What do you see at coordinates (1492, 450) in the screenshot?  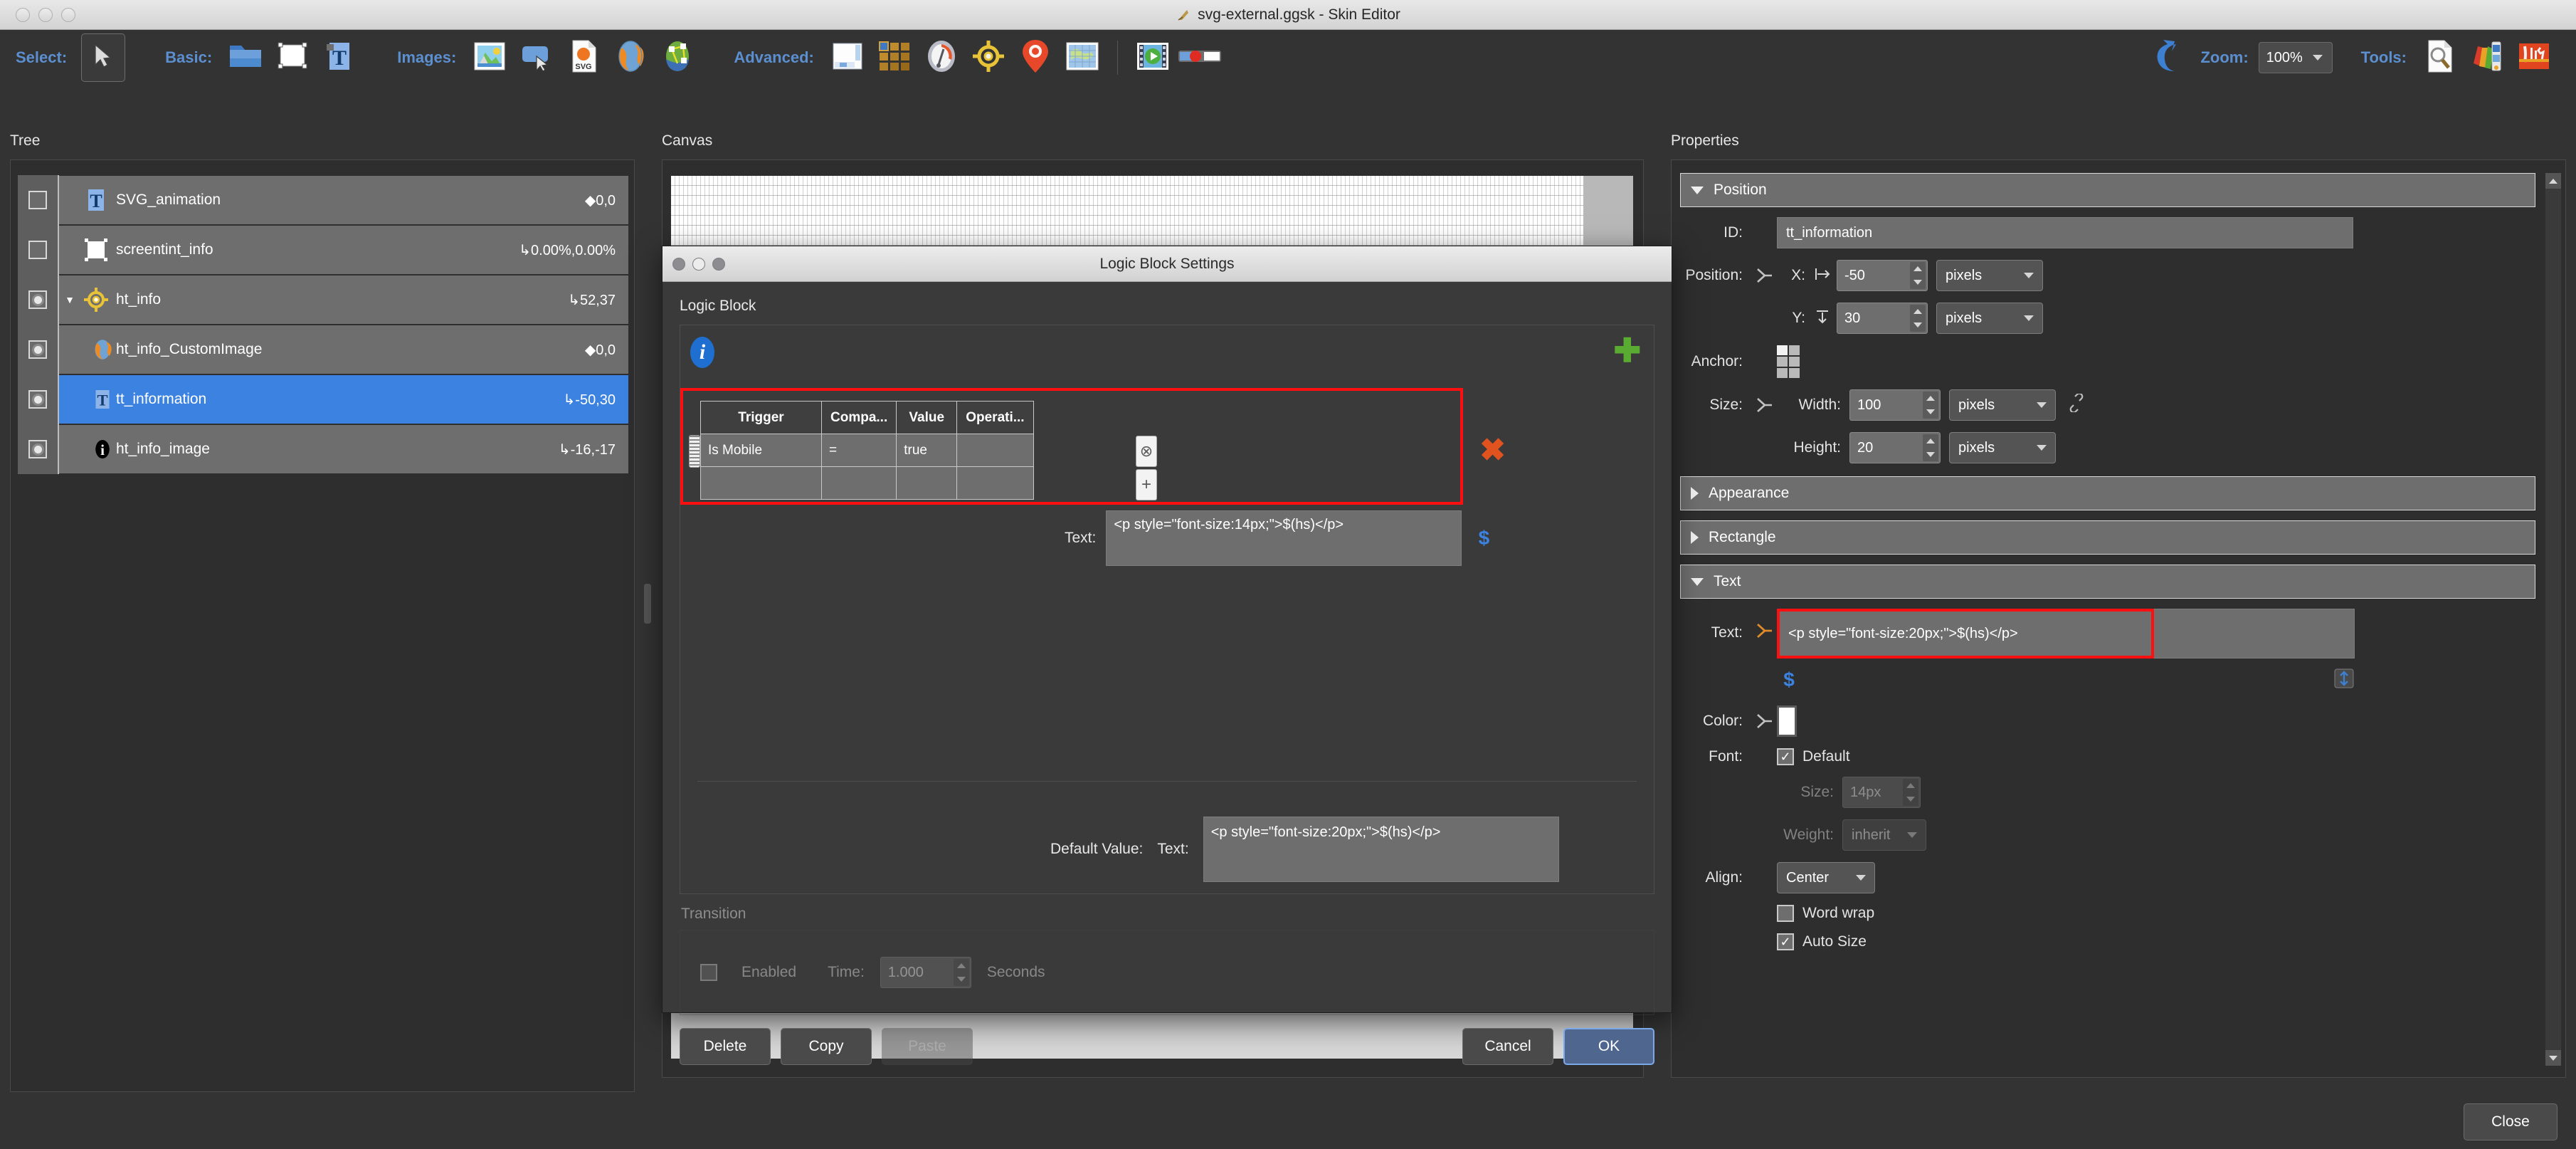 I see `delete-x-icon: ✖` at bounding box center [1492, 450].